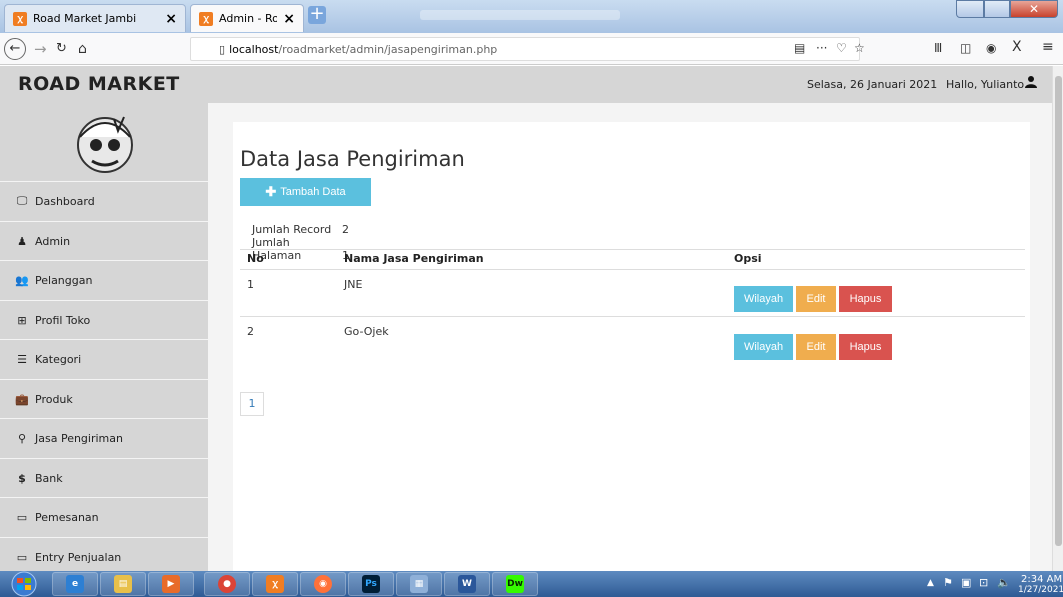 The height and width of the screenshot is (597, 1063). Describe the element at coordinates (15, 49) in the screenshot. I see `back-arrow-icon: ←` at that location.